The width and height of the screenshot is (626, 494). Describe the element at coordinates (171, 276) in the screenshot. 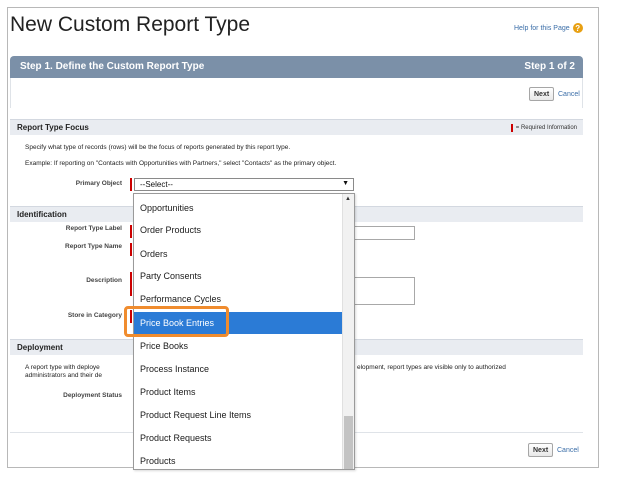

I see `dropdown-option-party-consents: Party Consents` at that location.